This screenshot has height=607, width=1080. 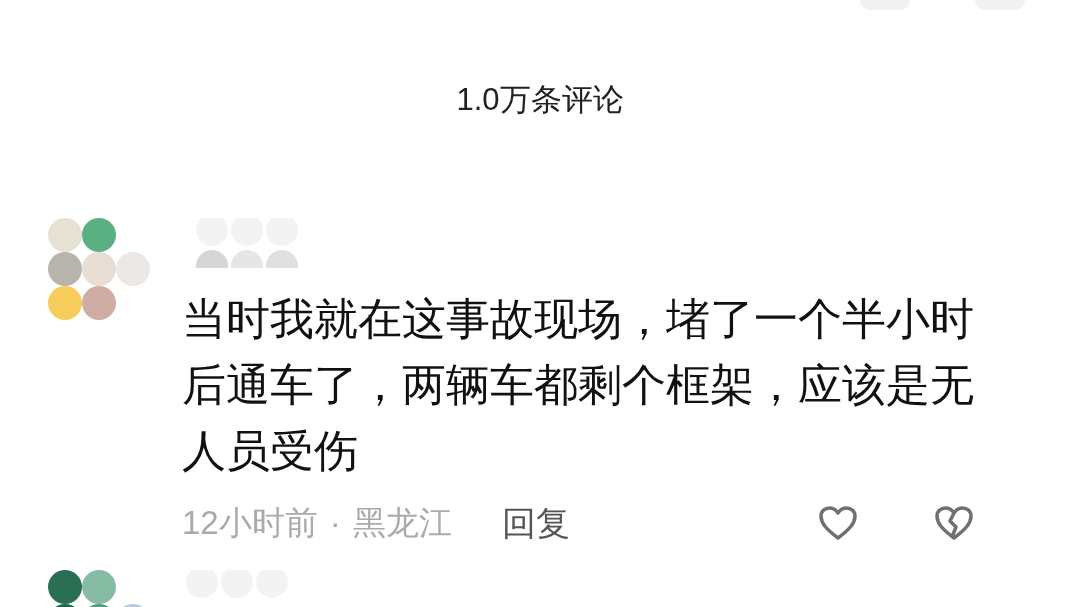 I want to click on reply-button: 回复, so click(x=535, y=523).